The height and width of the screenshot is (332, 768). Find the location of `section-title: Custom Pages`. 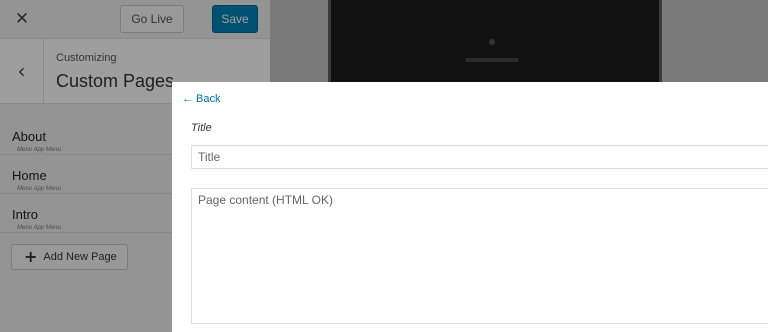

section-title: Custom Pages is located at coordinates (115, 81).